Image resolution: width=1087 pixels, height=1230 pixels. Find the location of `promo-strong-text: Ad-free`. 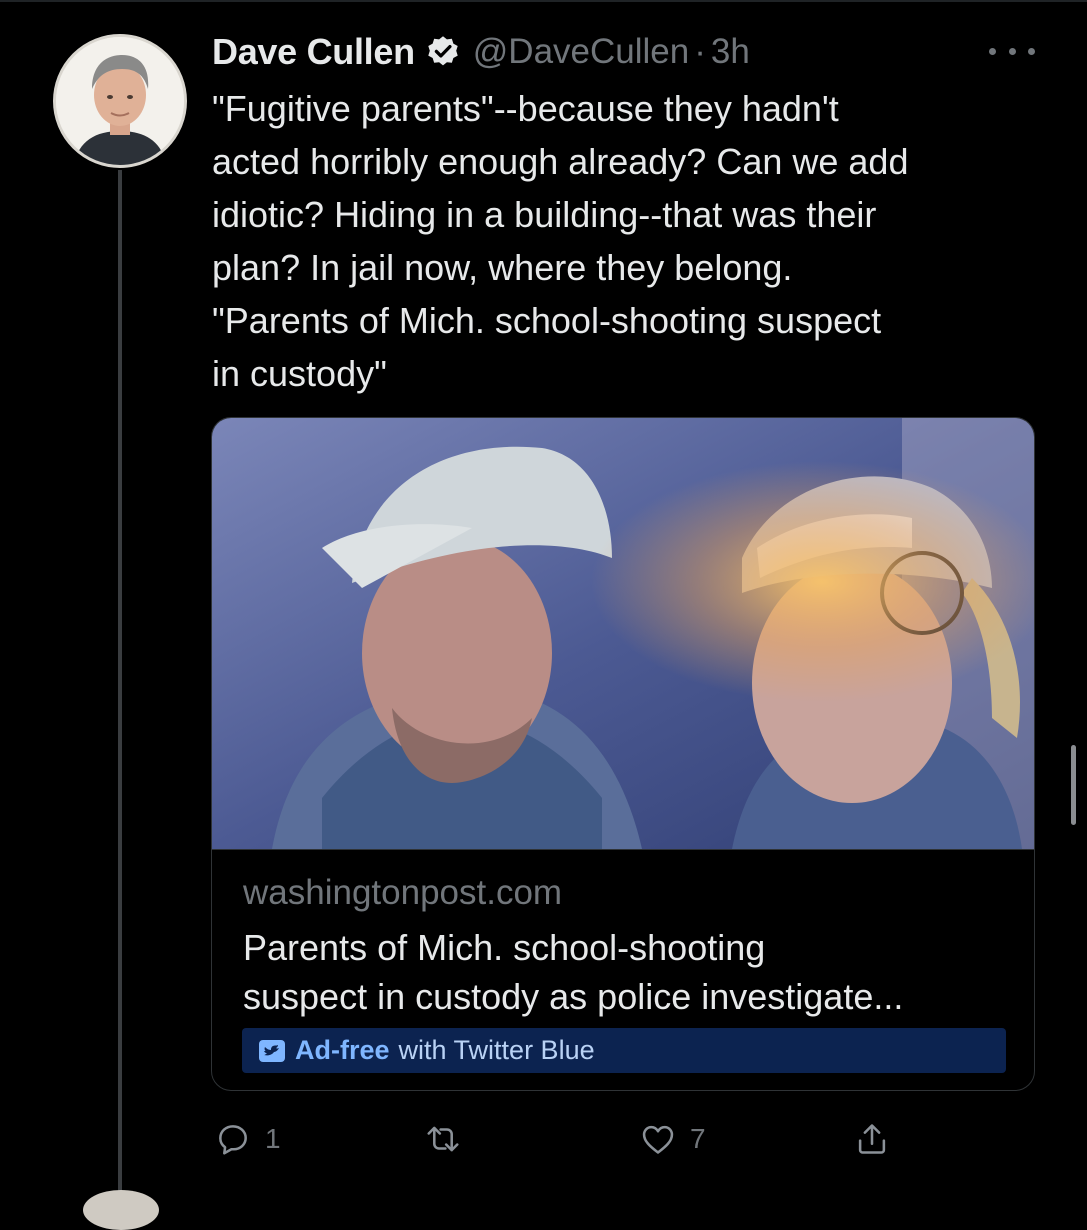

promo-strong-text: Ad-free is located at coordinates (342, 1050).